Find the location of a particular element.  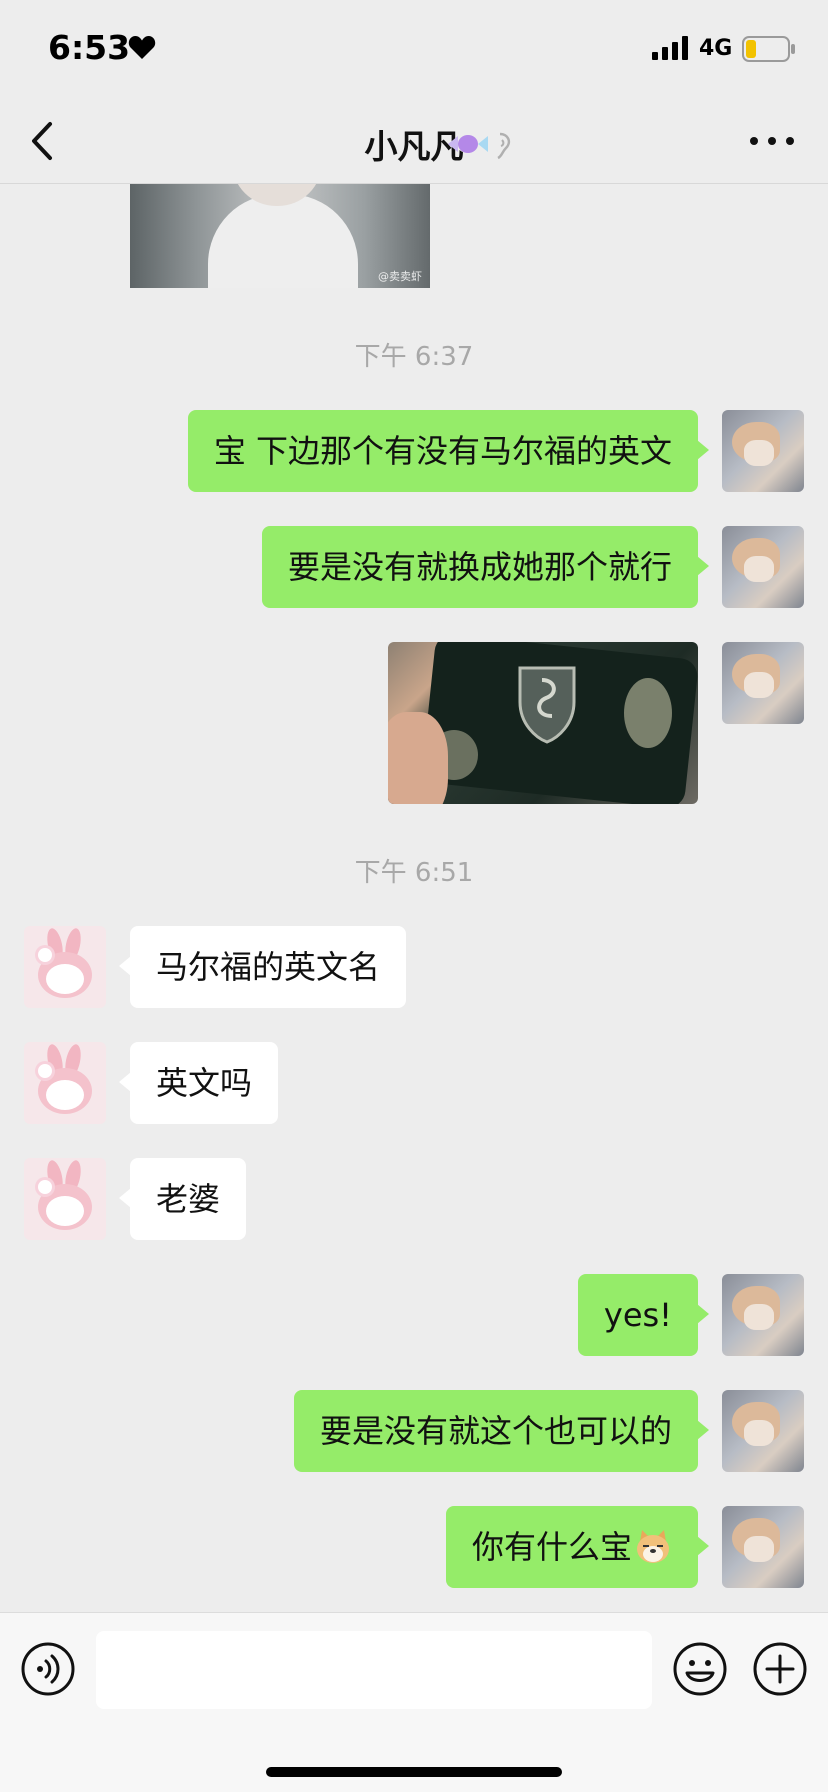

candy-icon is located at coordinates (479, 146).